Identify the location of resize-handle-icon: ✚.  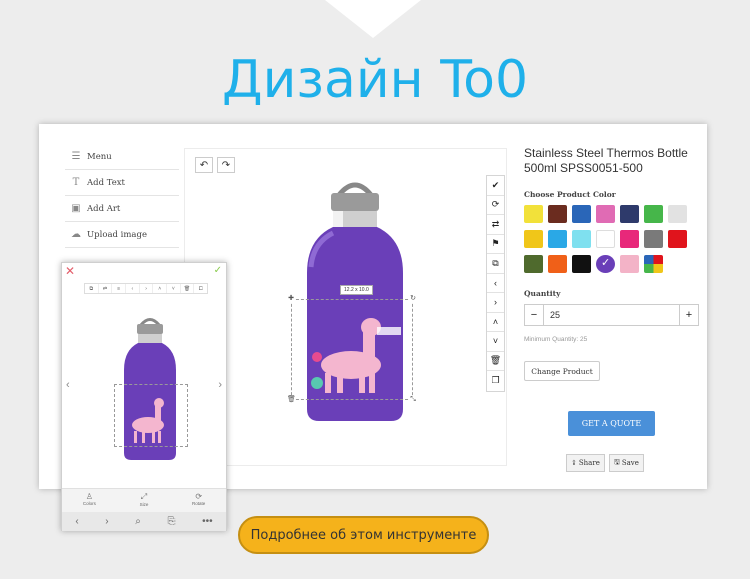
(291, 299).